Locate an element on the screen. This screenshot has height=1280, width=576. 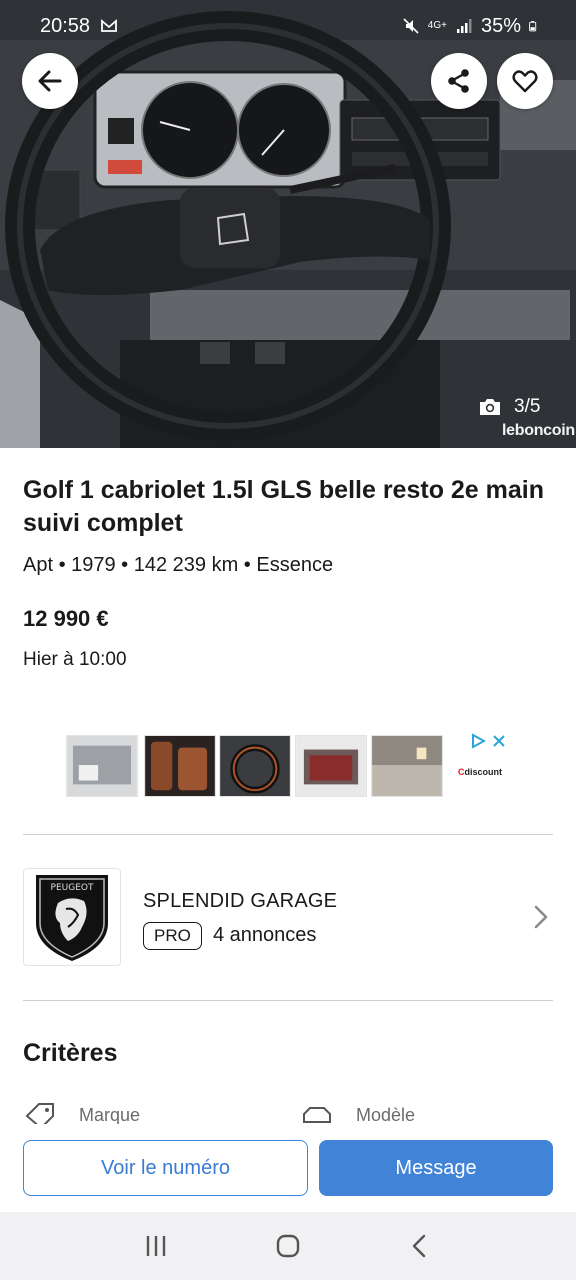
criteria-item-brand: Marque is located at coordinates (81, 1113).